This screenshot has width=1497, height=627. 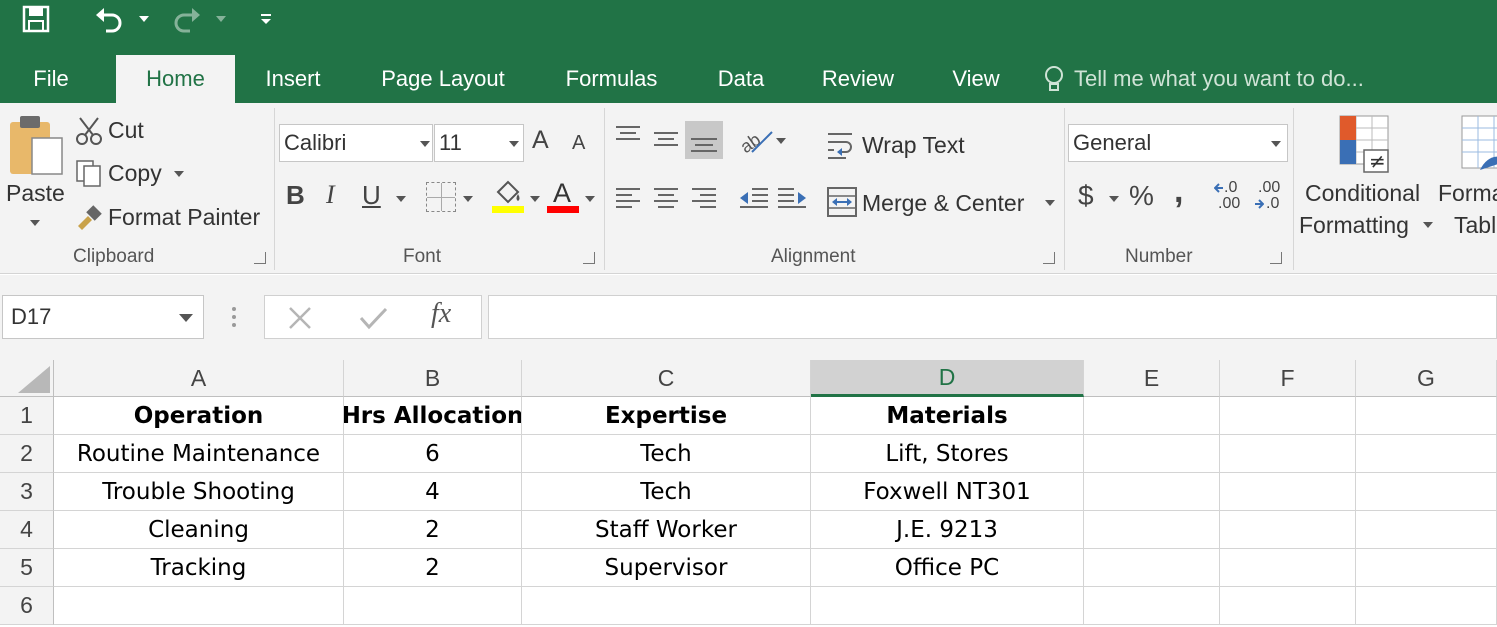 I want to click on row-header-3: 3, so click(x=27, y=492).